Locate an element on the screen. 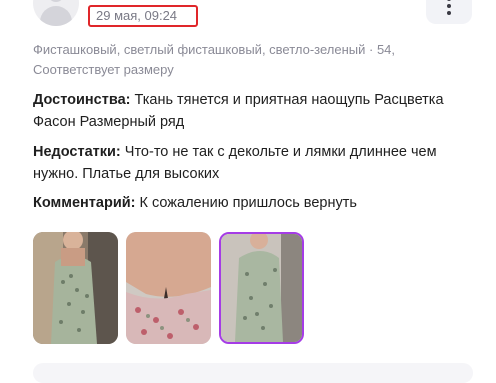 The image size is (496, 383). next-review-card is located at coordinates (253, 373).